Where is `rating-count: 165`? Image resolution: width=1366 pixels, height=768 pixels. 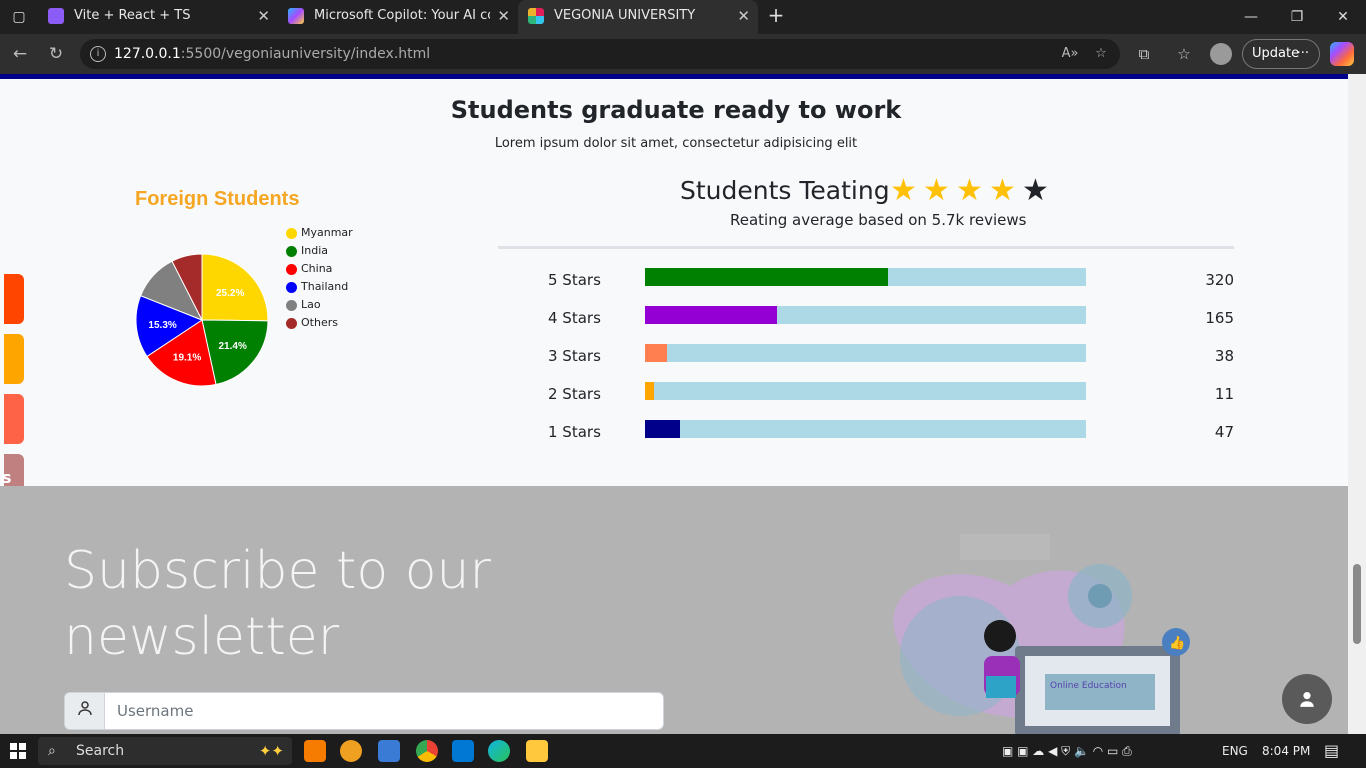 rating-count: 165 is located at coordinates (1219, 318).